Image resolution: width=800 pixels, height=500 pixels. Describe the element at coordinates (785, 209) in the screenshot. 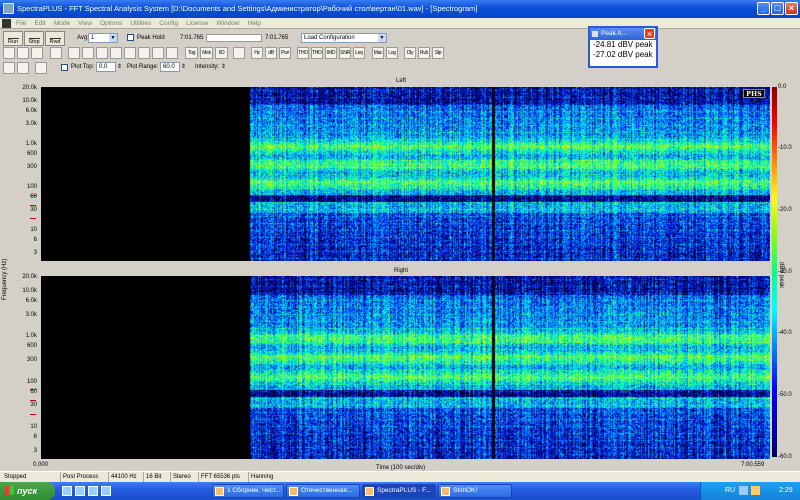

I see `colorbar-tick-label: -20.0` at that location.